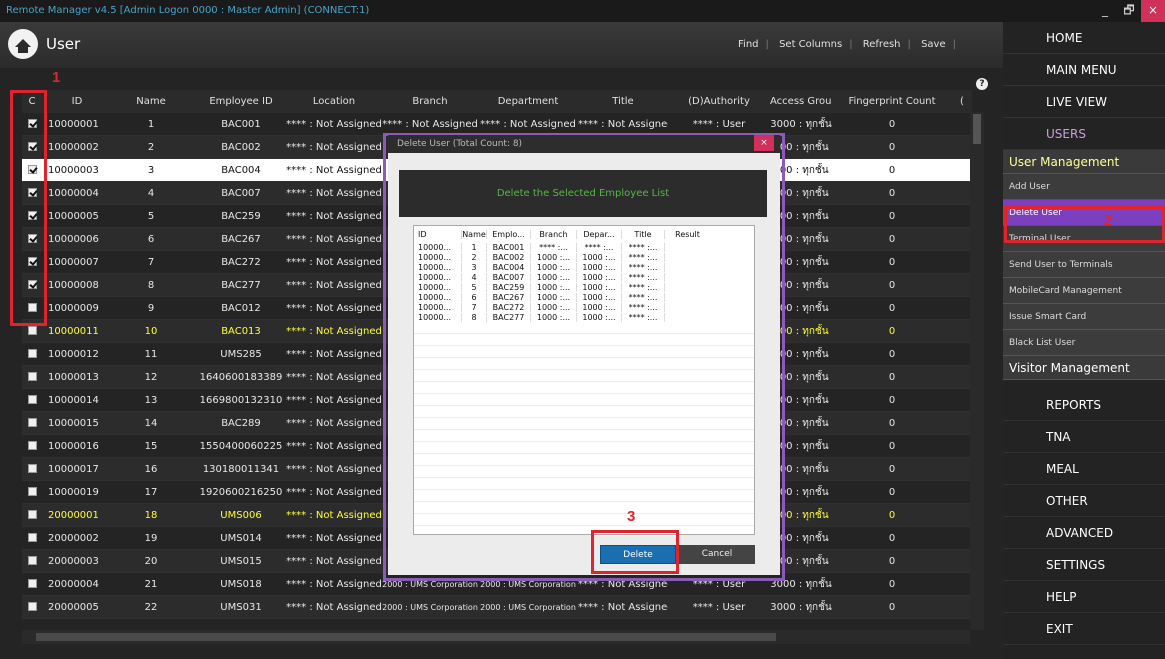  Describe the element at coordinates (438, 234) in the screenshot. I see `dialog-col-id: ID` at that location.